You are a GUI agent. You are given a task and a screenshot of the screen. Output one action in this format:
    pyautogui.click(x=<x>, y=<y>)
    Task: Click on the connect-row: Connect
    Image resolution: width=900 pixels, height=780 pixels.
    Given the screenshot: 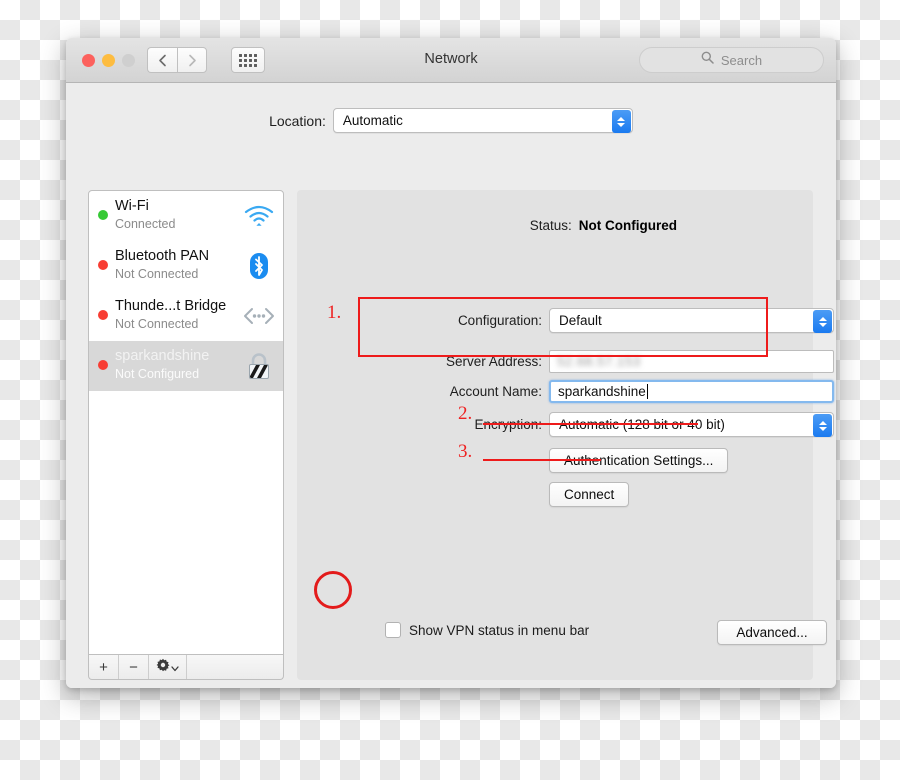 What is the action you would take?
    pyautogui.click(x=589, y=494)
    